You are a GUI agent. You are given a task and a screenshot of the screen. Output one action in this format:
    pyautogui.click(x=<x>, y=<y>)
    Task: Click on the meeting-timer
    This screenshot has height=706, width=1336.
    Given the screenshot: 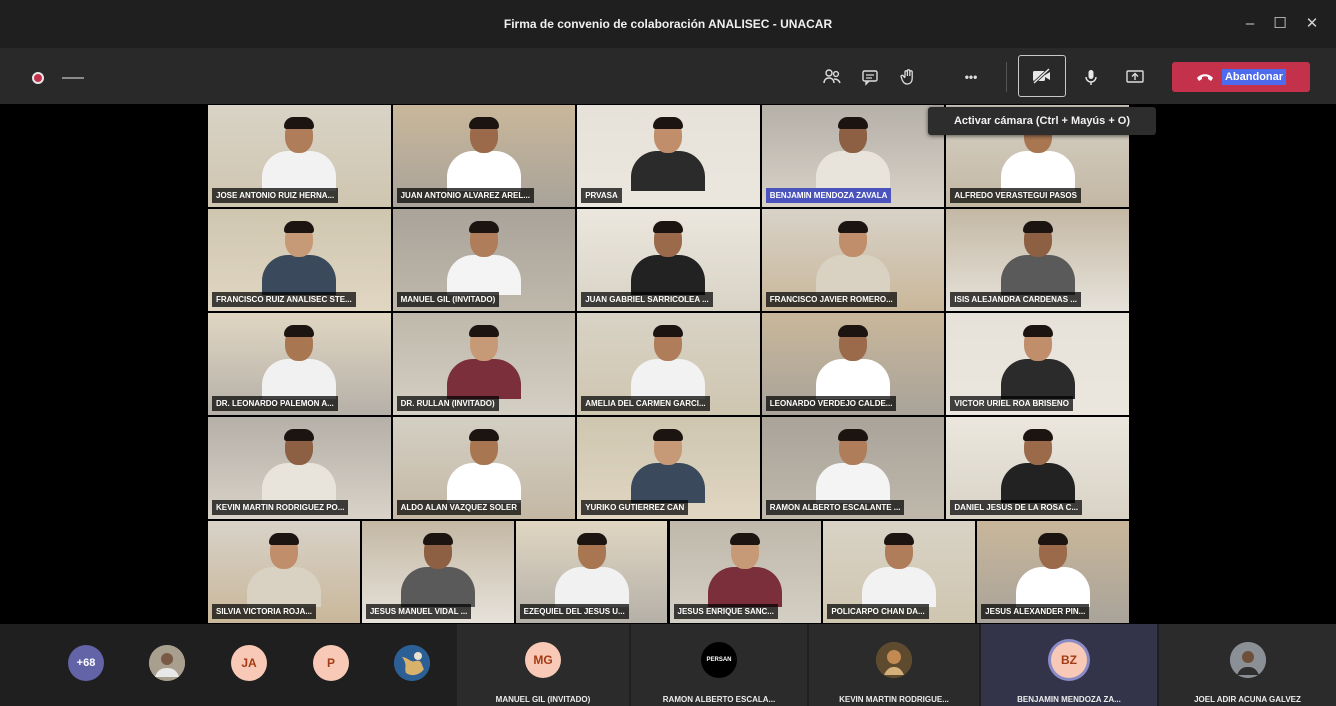 What is the action you would take?
    pyautogui.click(x=73, y=78)
    